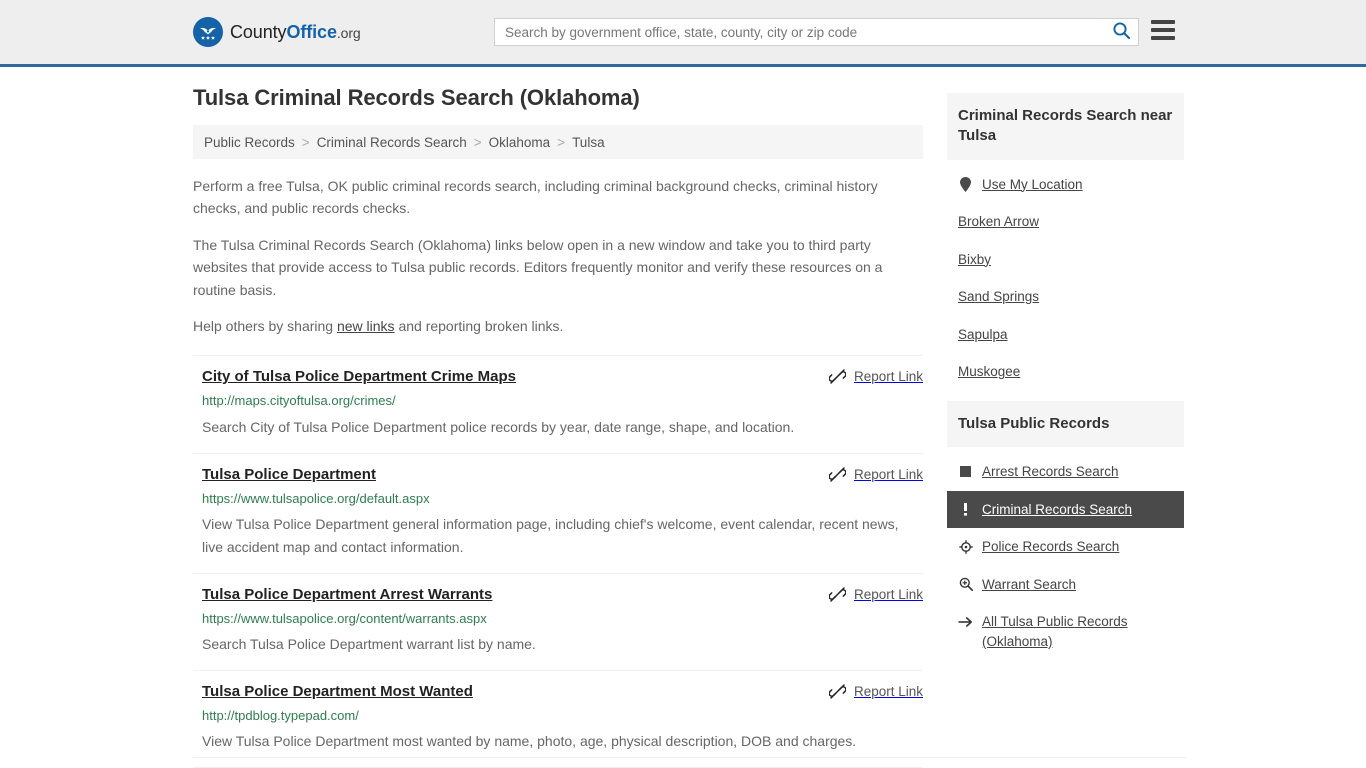 The width and height of the screenshot is (1366, 768). Describe the element at coordinates (520, 142) in the screenshot. I see `breadcrumb-item-oklahoma: Oklahoma` at that location.